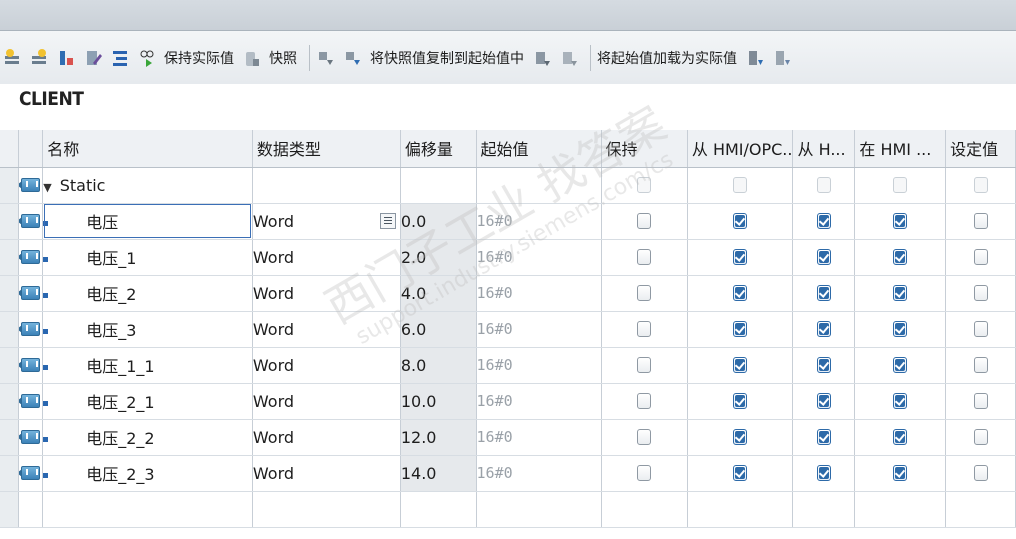 The width and height of the screenshot is (1016, 539). Describe the element at coordinates (47, 187) in the screenshot. I see `collapse-arrow-icon: ▼` at that location.